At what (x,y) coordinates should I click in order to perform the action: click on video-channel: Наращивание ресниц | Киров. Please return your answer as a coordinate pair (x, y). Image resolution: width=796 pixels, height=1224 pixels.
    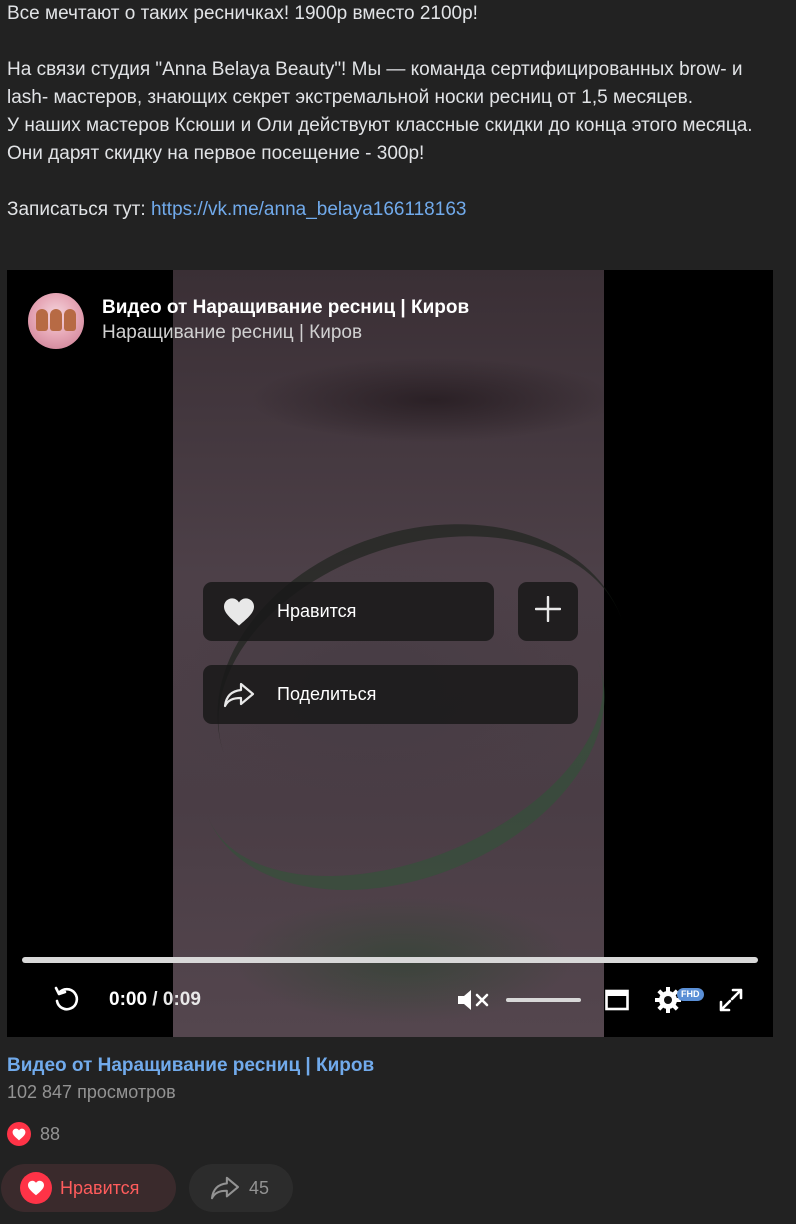
    Looking at the image, I should click on (285, 333).